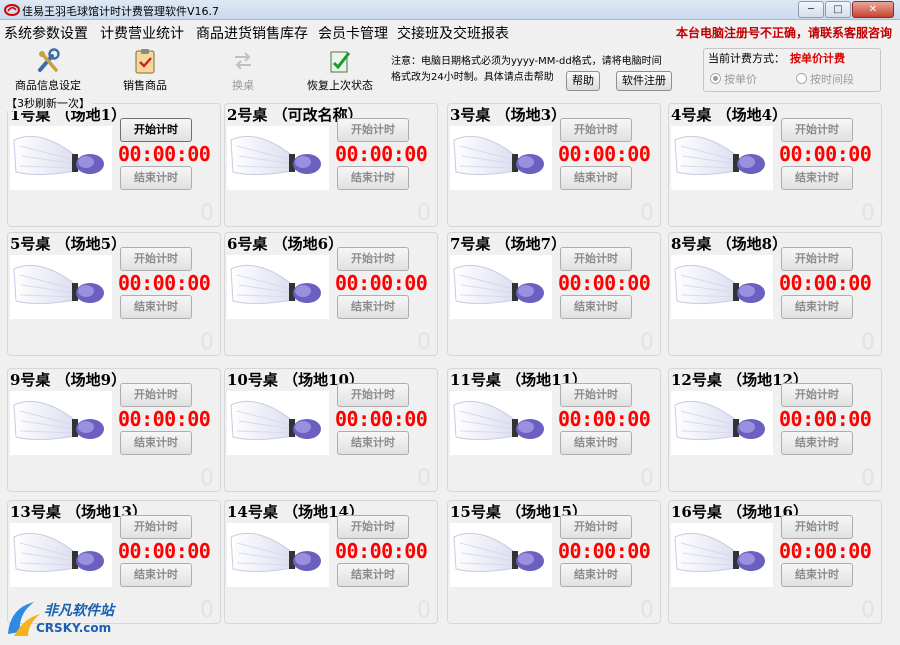  I want to click on app-logo-icon, so click(12, 10).